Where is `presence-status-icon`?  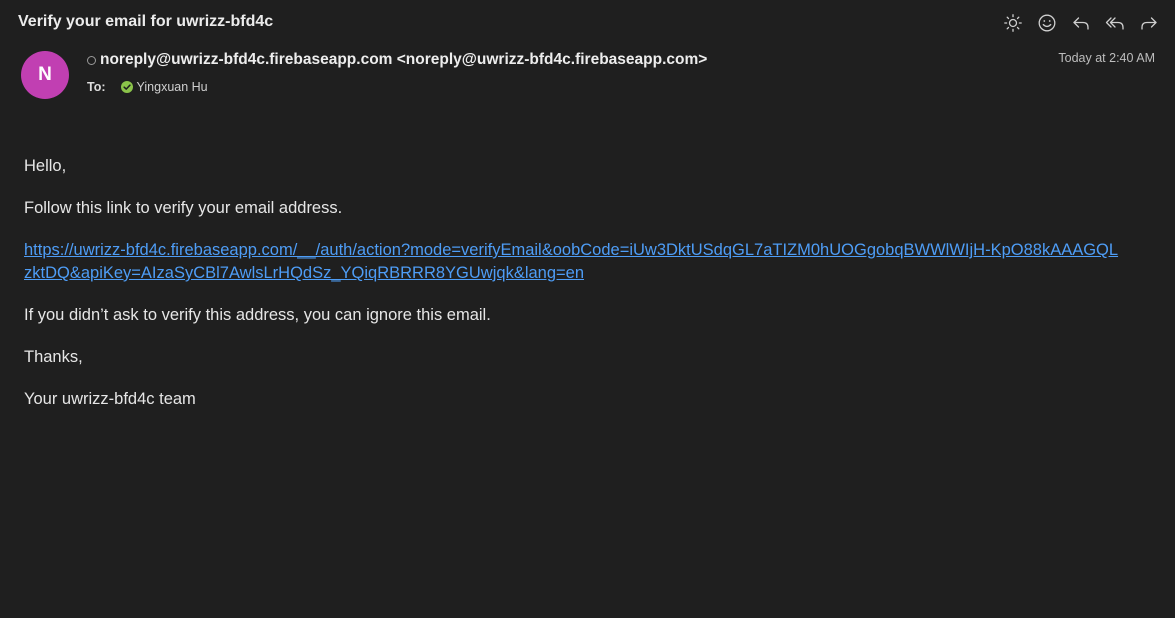 presence-status-icon is located at coordinates (91, 60).